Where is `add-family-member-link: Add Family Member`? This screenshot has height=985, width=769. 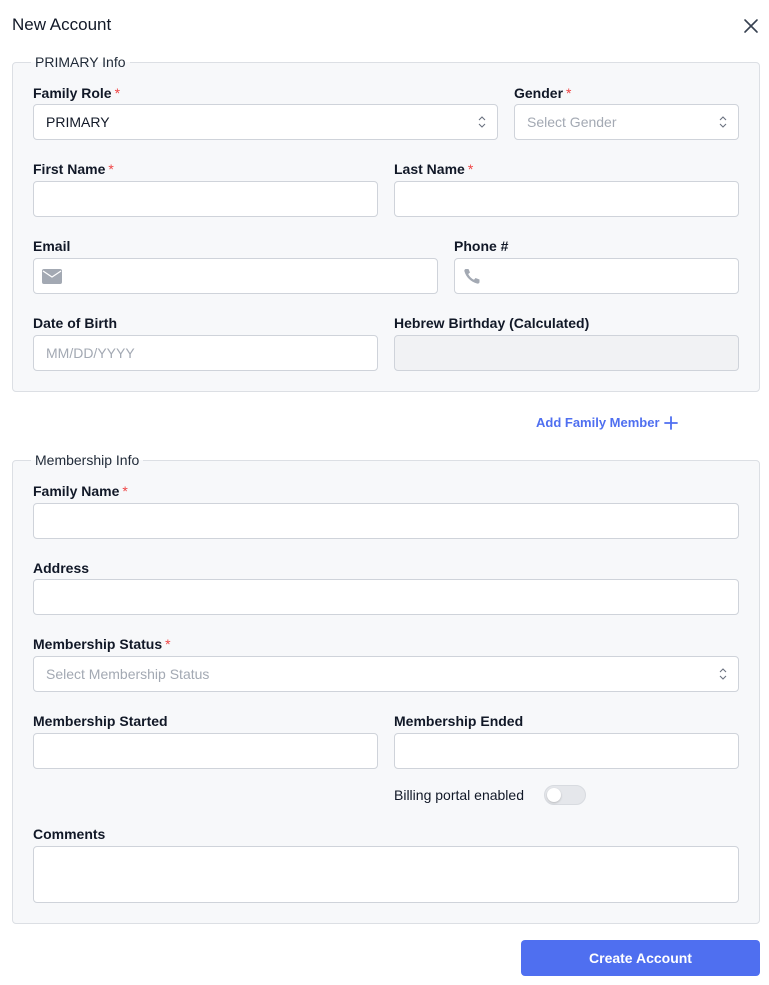
add-family-member-link: Add Family Member is located at coordinates (598, 422).